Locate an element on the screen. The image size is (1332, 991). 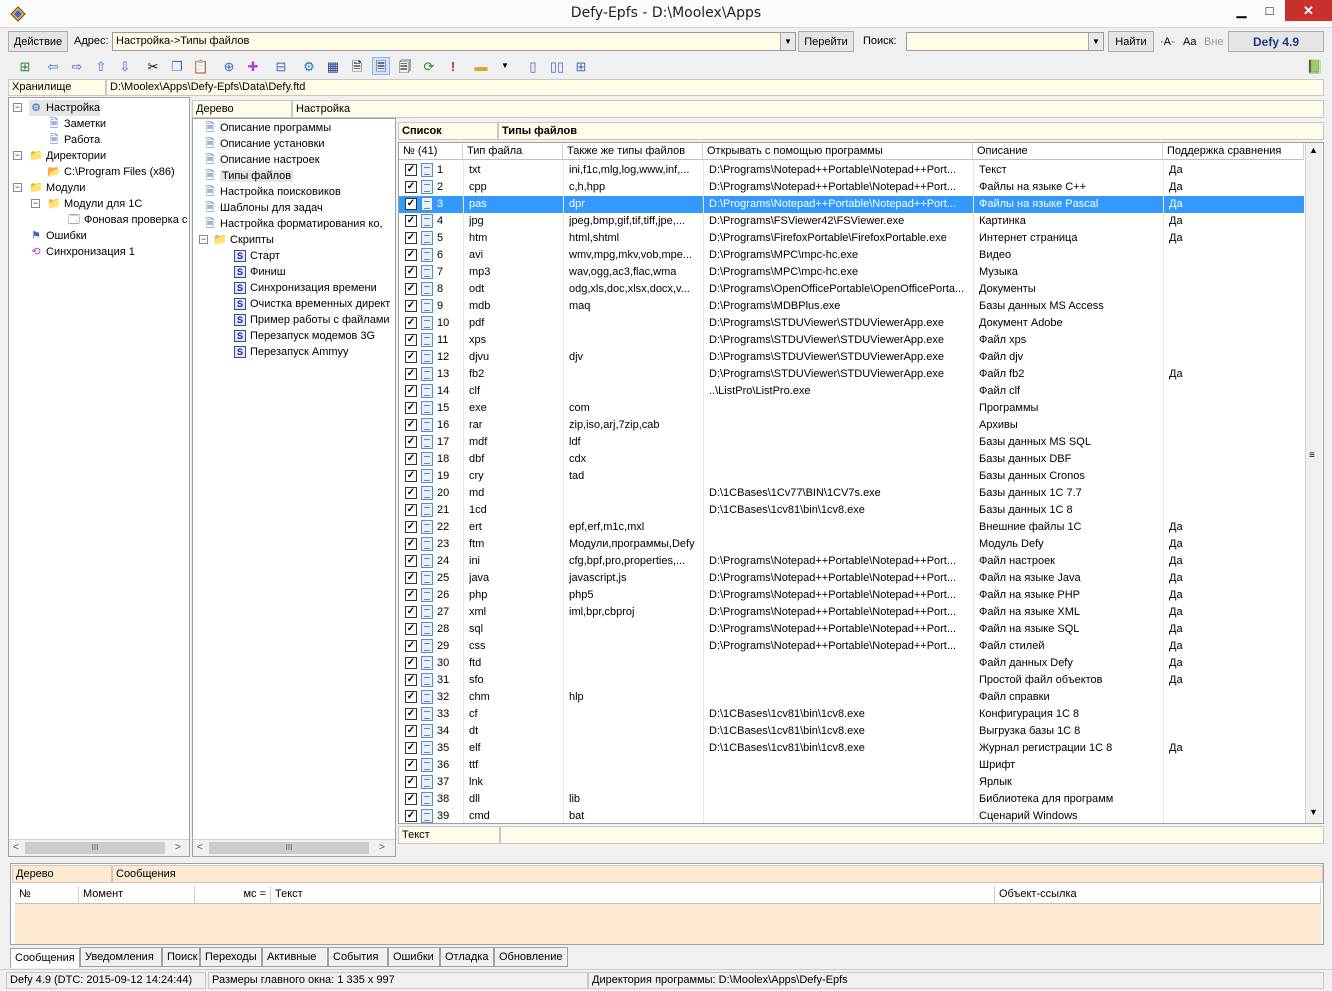
grid-col-open-with-header: Открывать с помощью программы is located at coordinates (838, 151).